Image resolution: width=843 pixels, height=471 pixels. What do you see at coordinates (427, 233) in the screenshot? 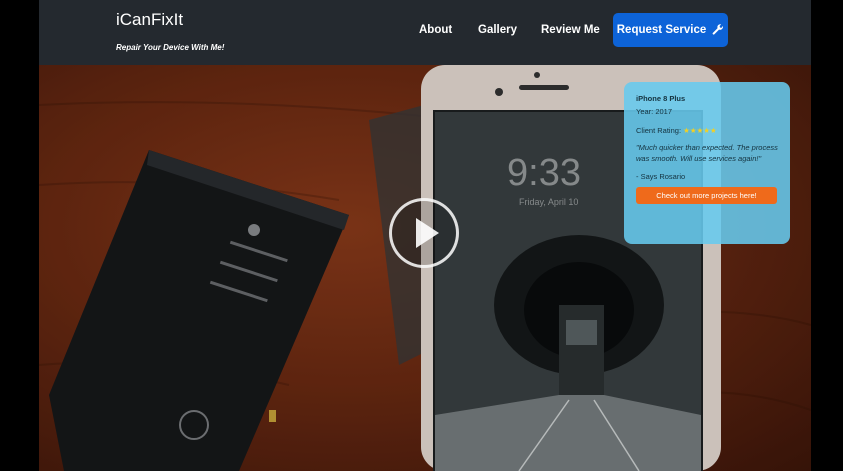
I see `play-icon` at bounding box center [427, 233].